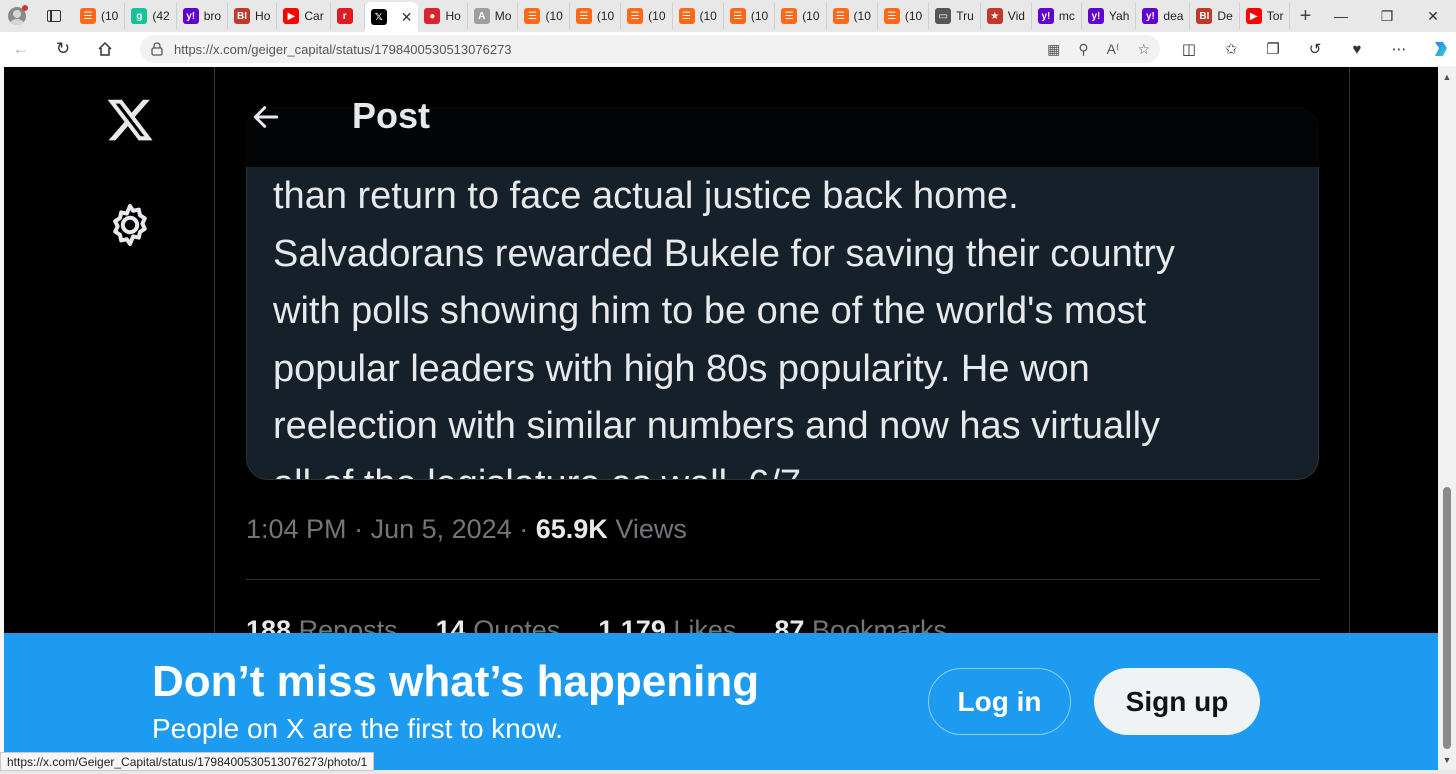 The height and width of the screenshot is (774, 1456). Describe the element at coordinates (1189, 49) in the screenshot. I see `split-screen-icon: ◫` at that location.